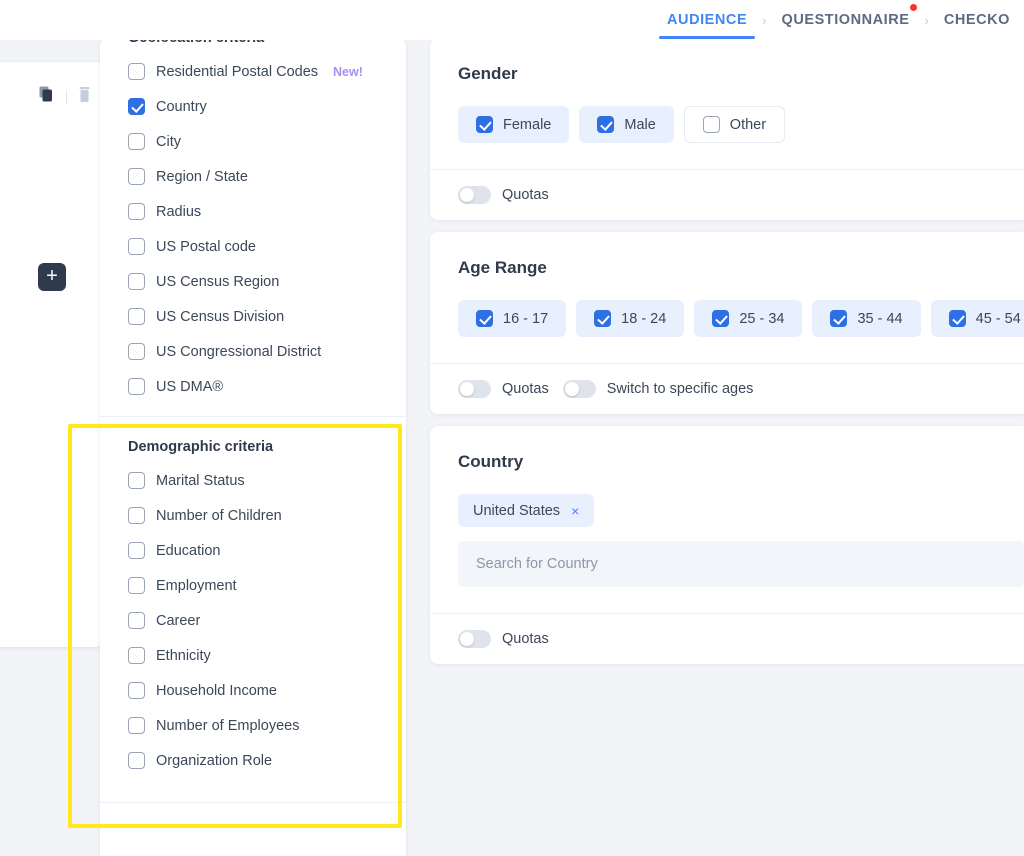 This screenshot has width=1024, height=856. What do you see at coordinates (179, 211) in the screenshot?
I see `criteria-label: Radius` at bounding box center [179, 211].